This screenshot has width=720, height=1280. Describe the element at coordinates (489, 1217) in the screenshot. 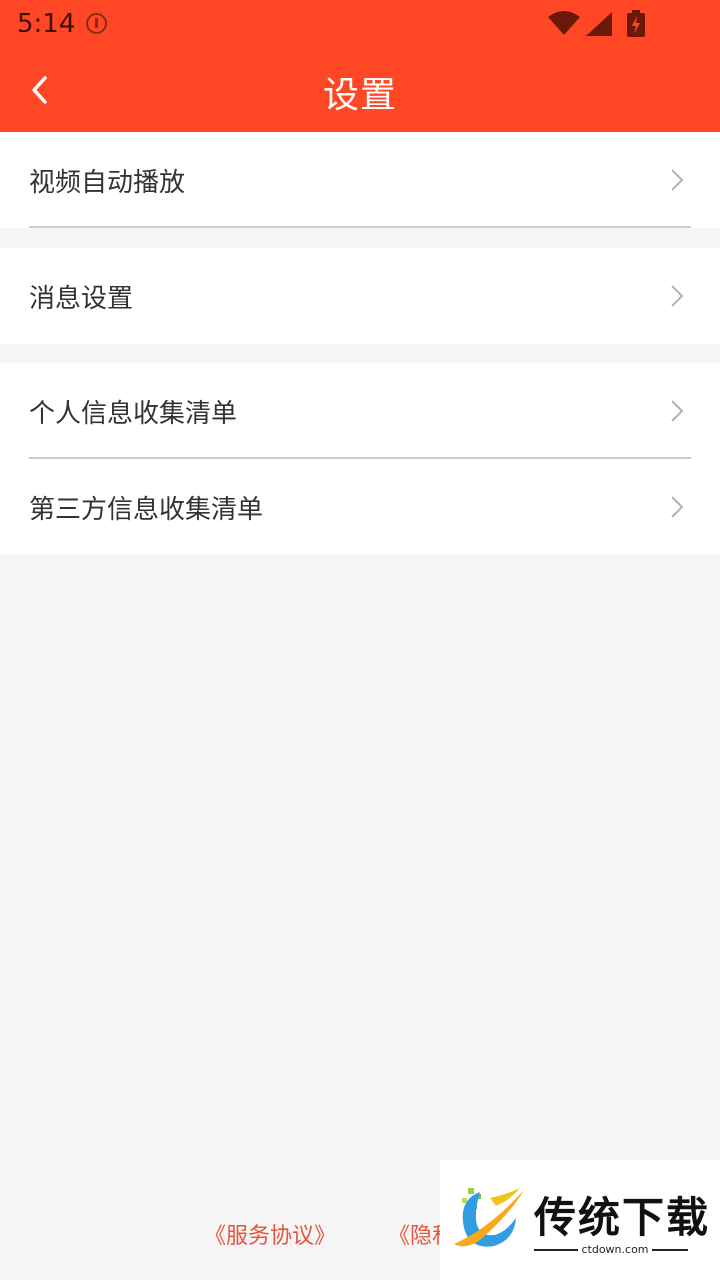

I see `brand-logo-icon` at that location.